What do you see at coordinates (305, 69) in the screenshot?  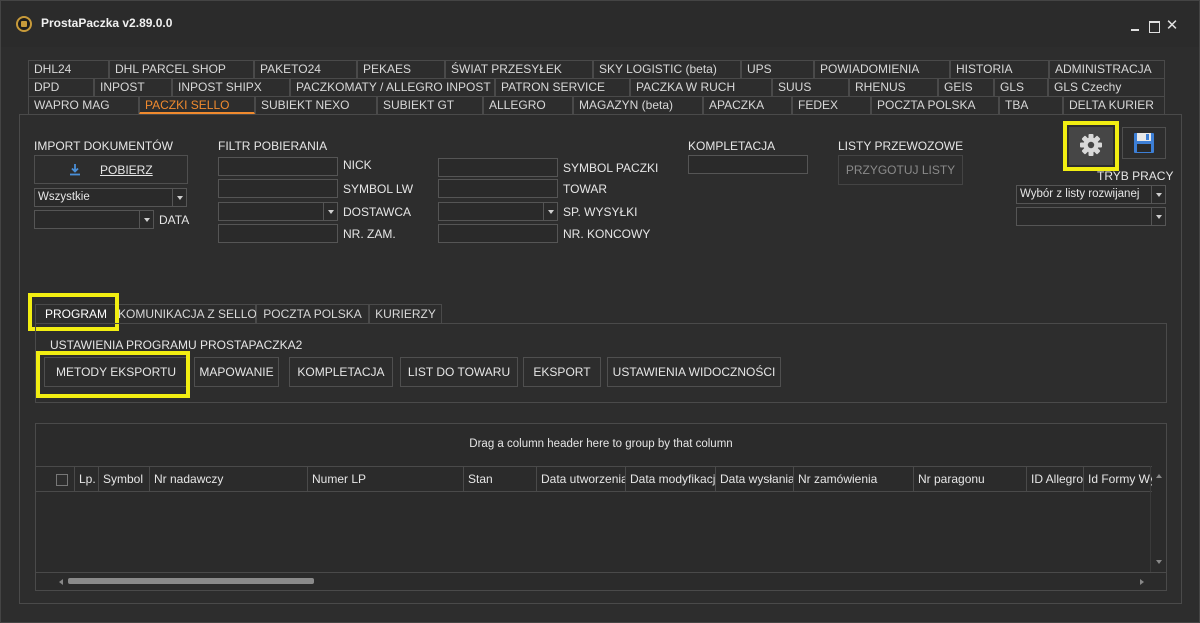 I see `tab-paketo24: PAKETO24` at bounding box center [305, 69].